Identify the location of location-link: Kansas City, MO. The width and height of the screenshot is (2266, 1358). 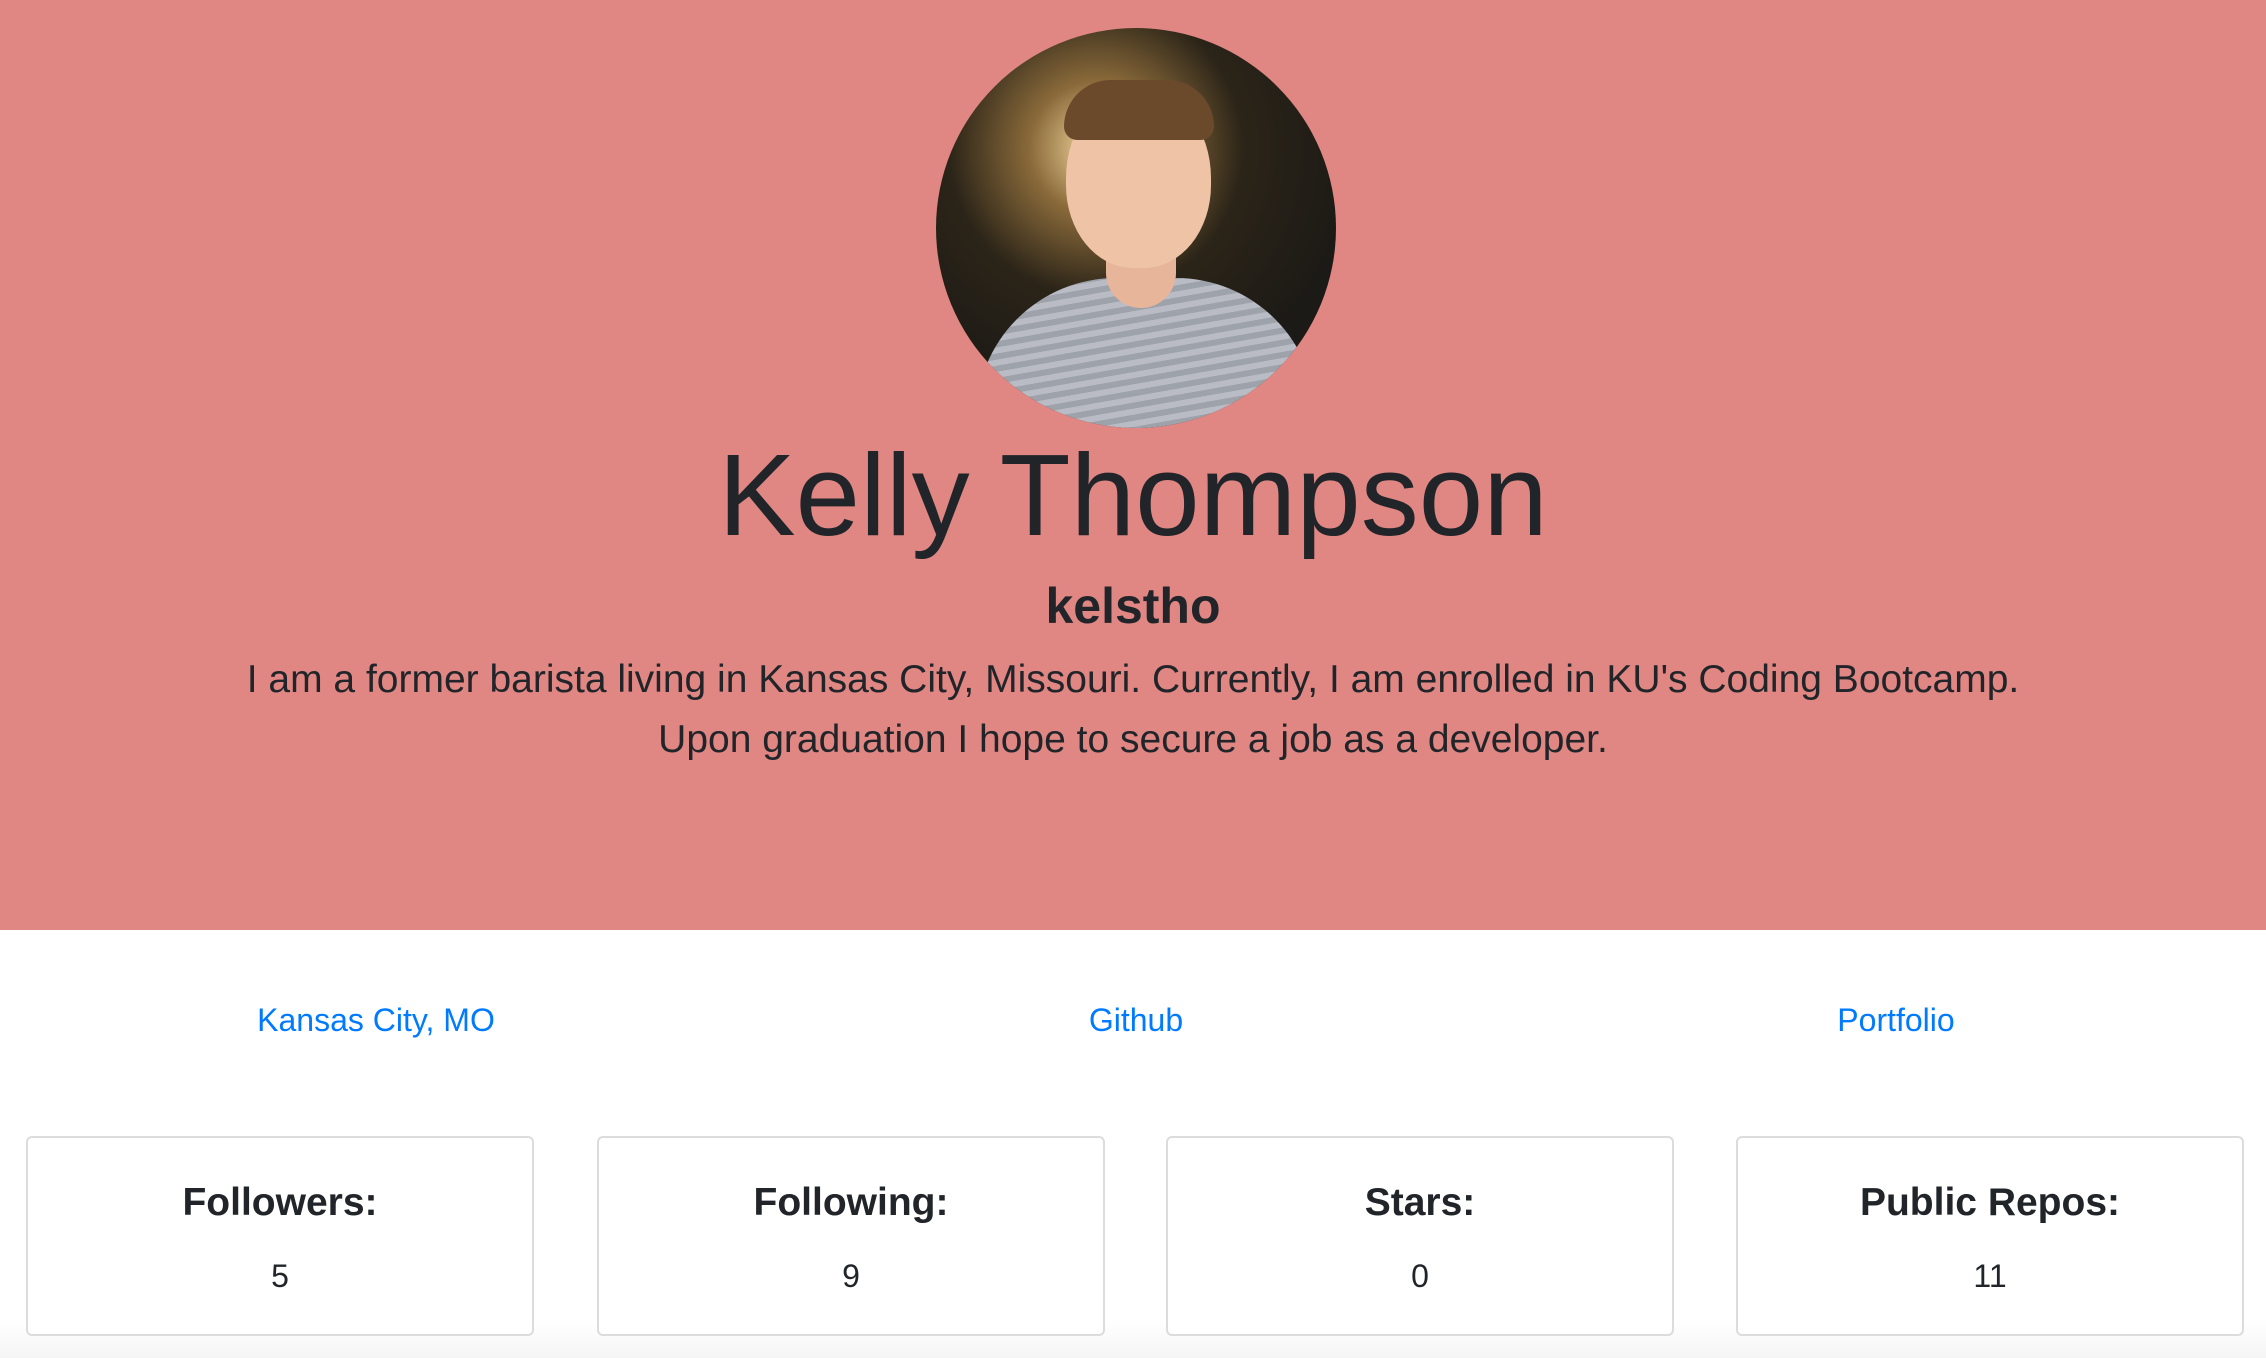
(376, 1020).